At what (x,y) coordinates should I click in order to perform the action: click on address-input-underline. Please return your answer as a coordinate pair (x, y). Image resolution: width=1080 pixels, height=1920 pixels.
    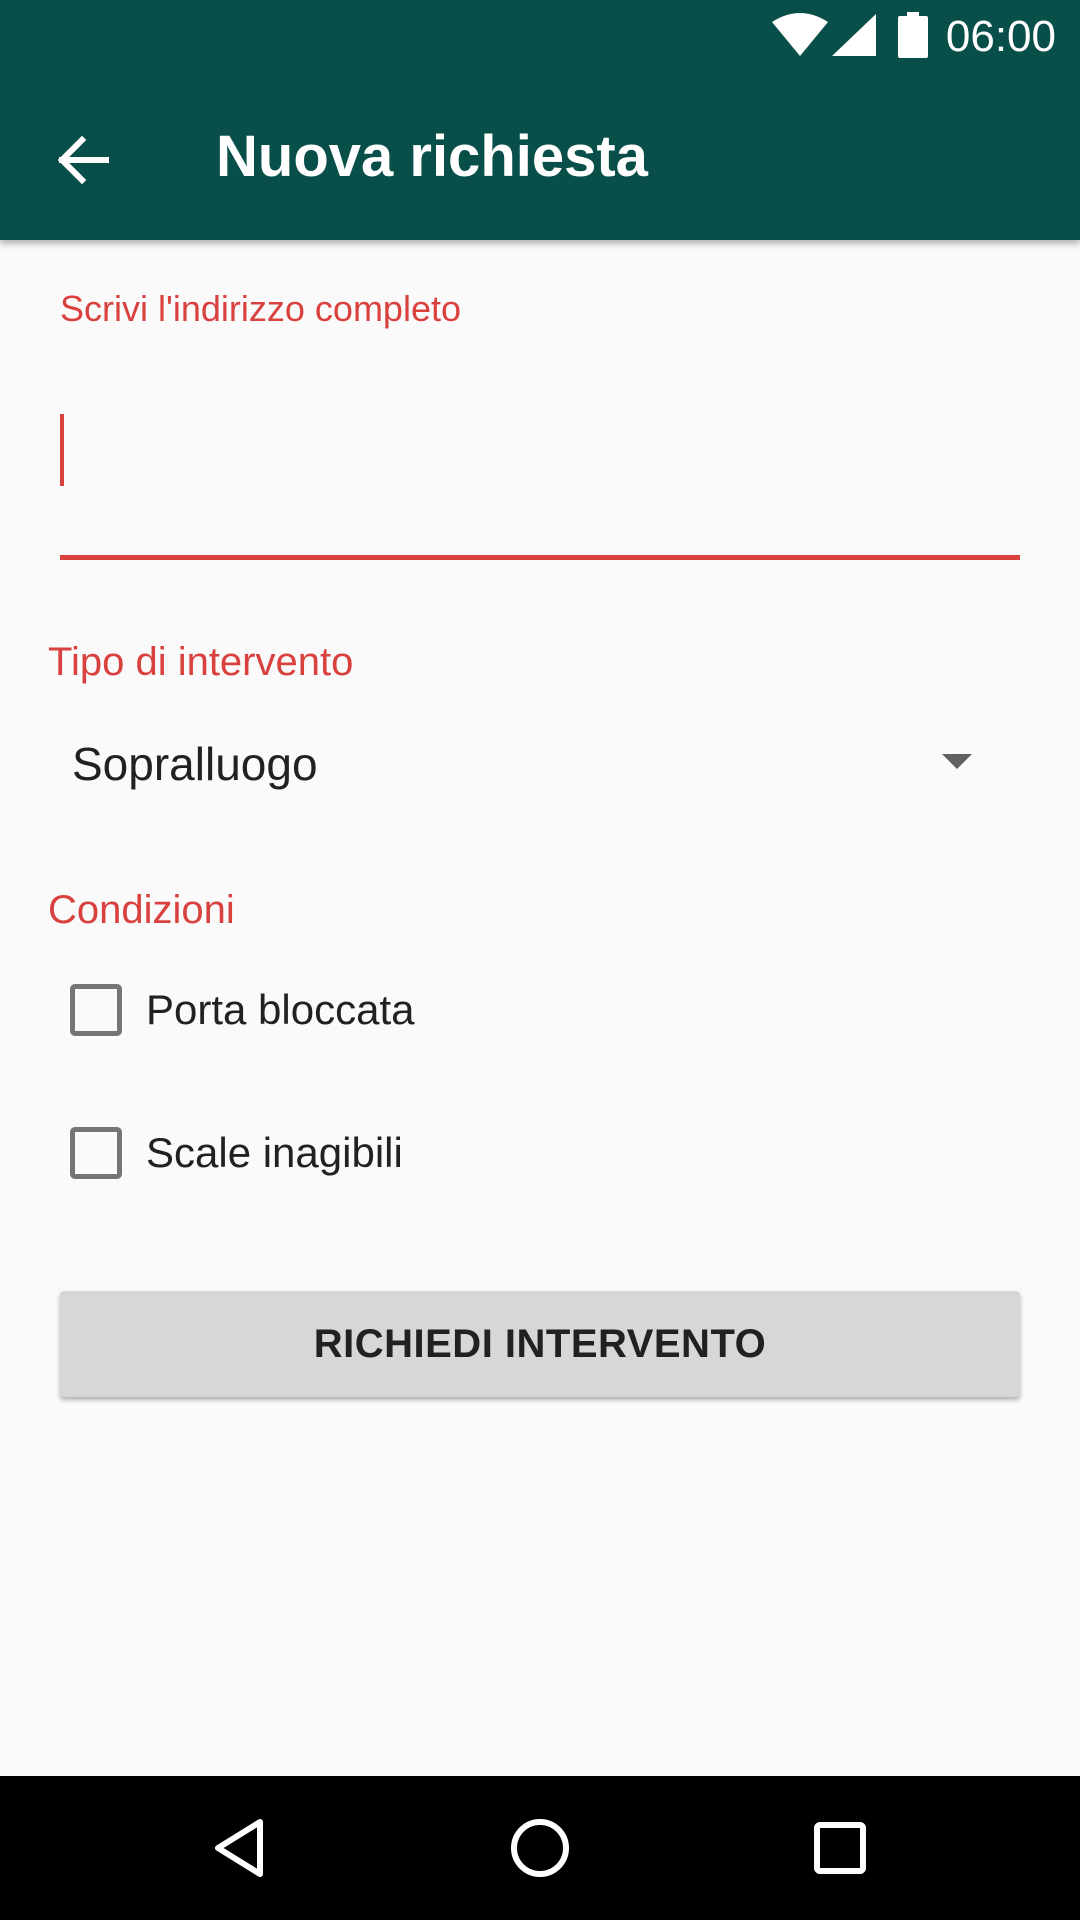
    Looking at the image, I should click on (540, 557).